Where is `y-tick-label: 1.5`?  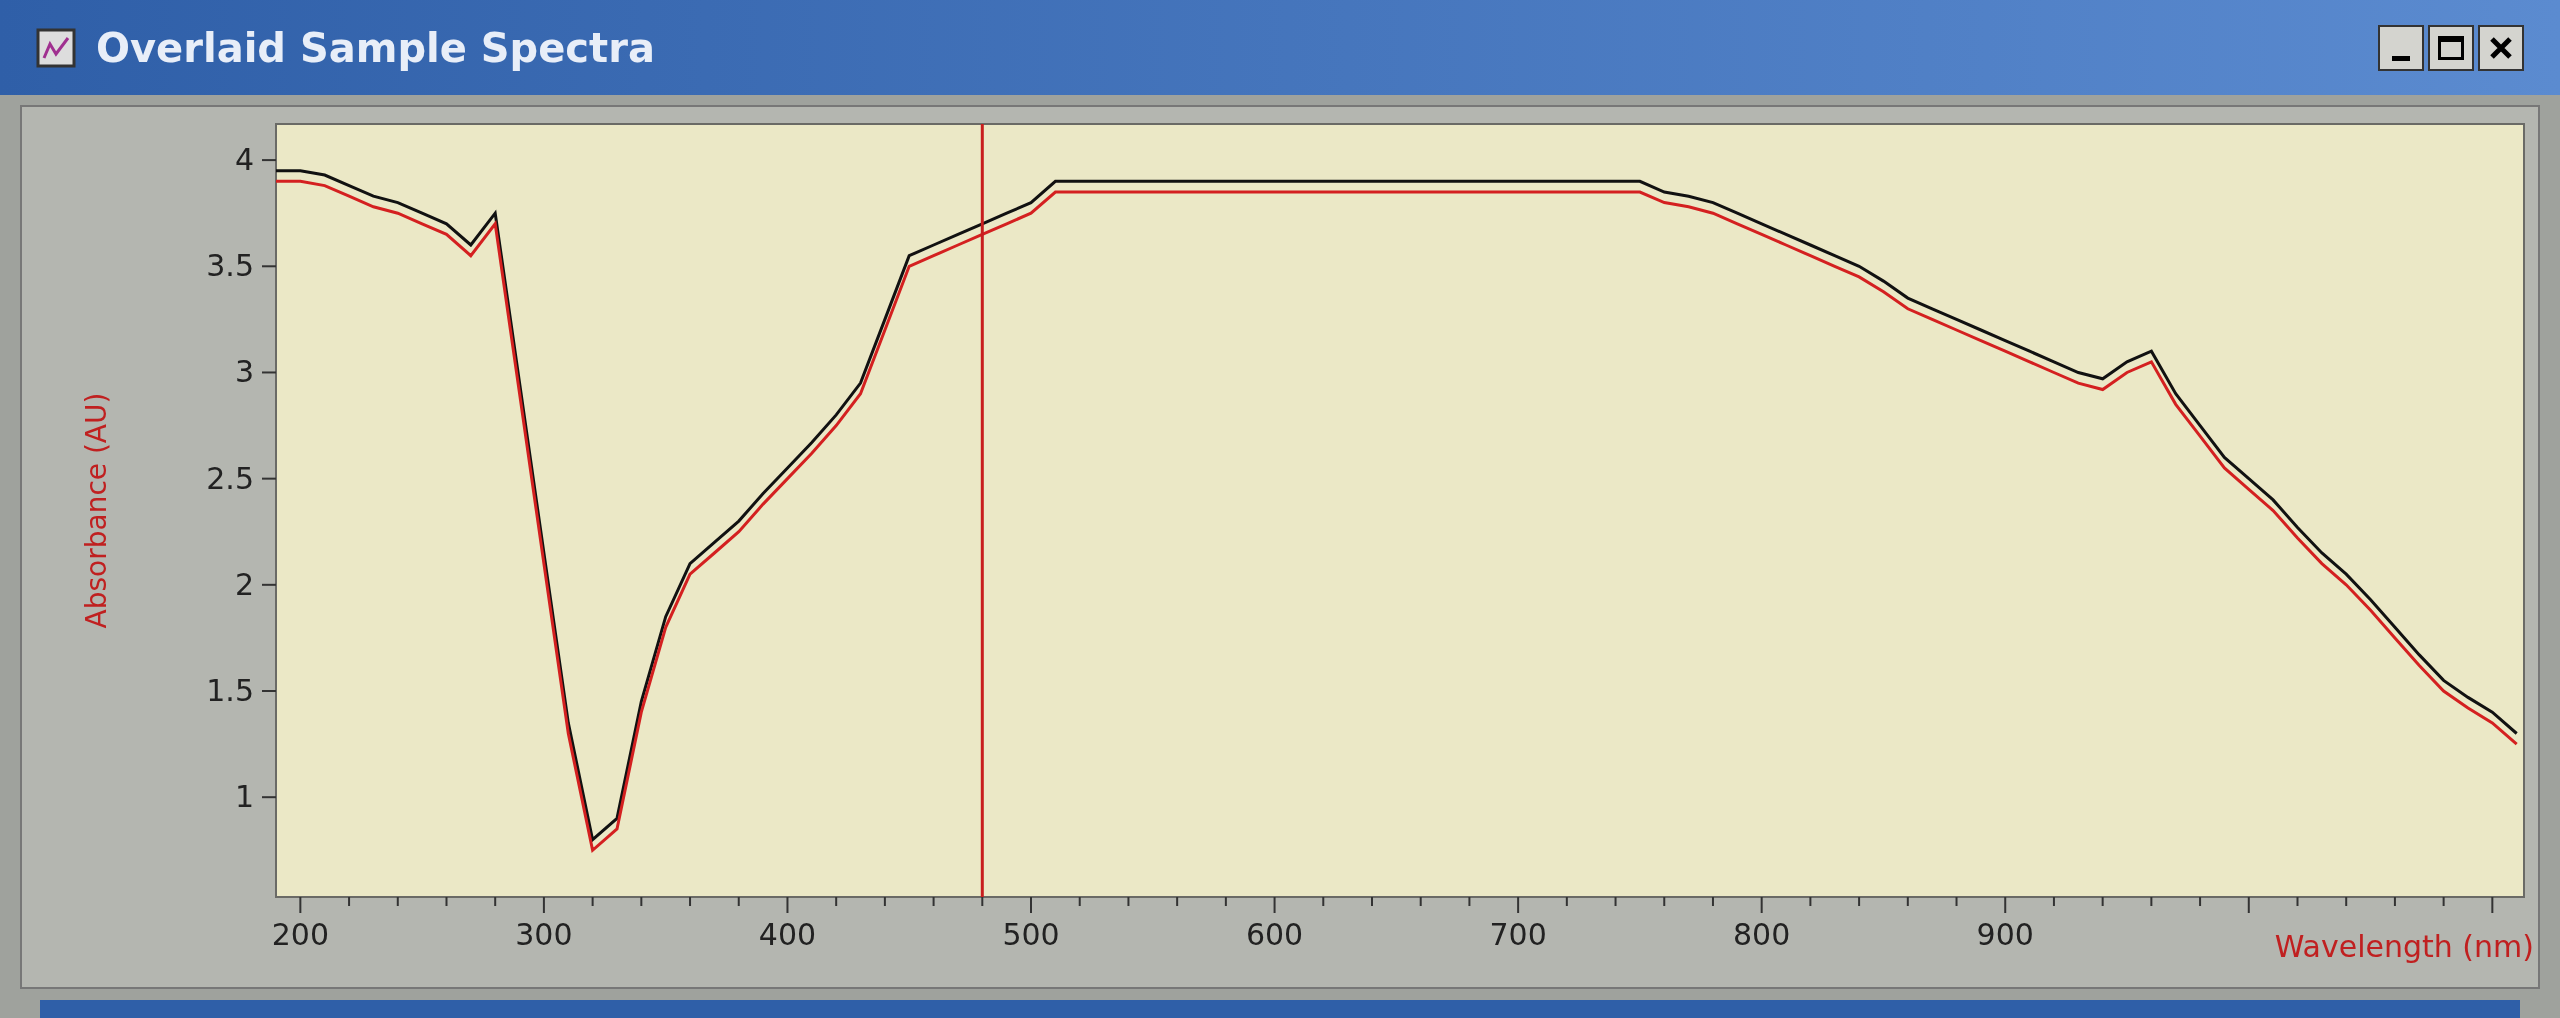
y-tick-label: 1.5 is located at coordinates (230, 690).